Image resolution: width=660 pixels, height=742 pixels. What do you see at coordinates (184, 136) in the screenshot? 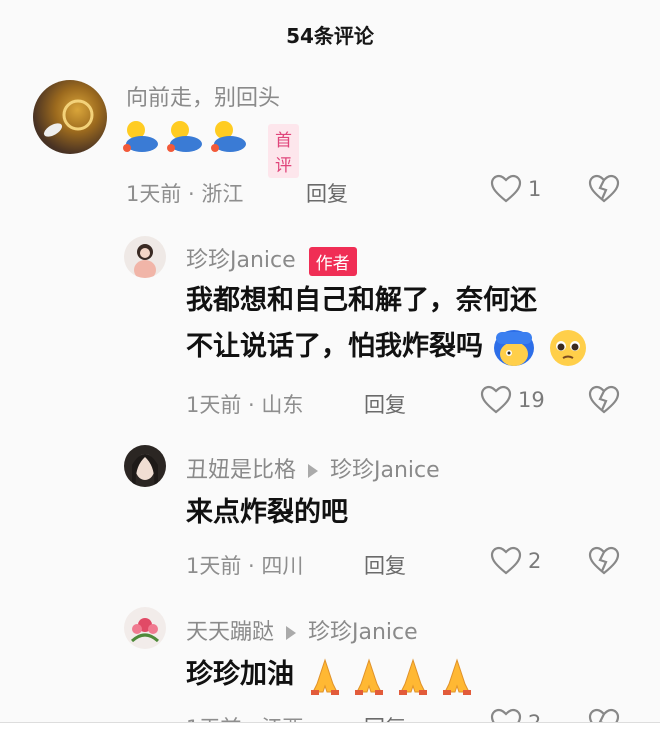
I see `ducks-sticker-icon` at bounding box center [184, 136].